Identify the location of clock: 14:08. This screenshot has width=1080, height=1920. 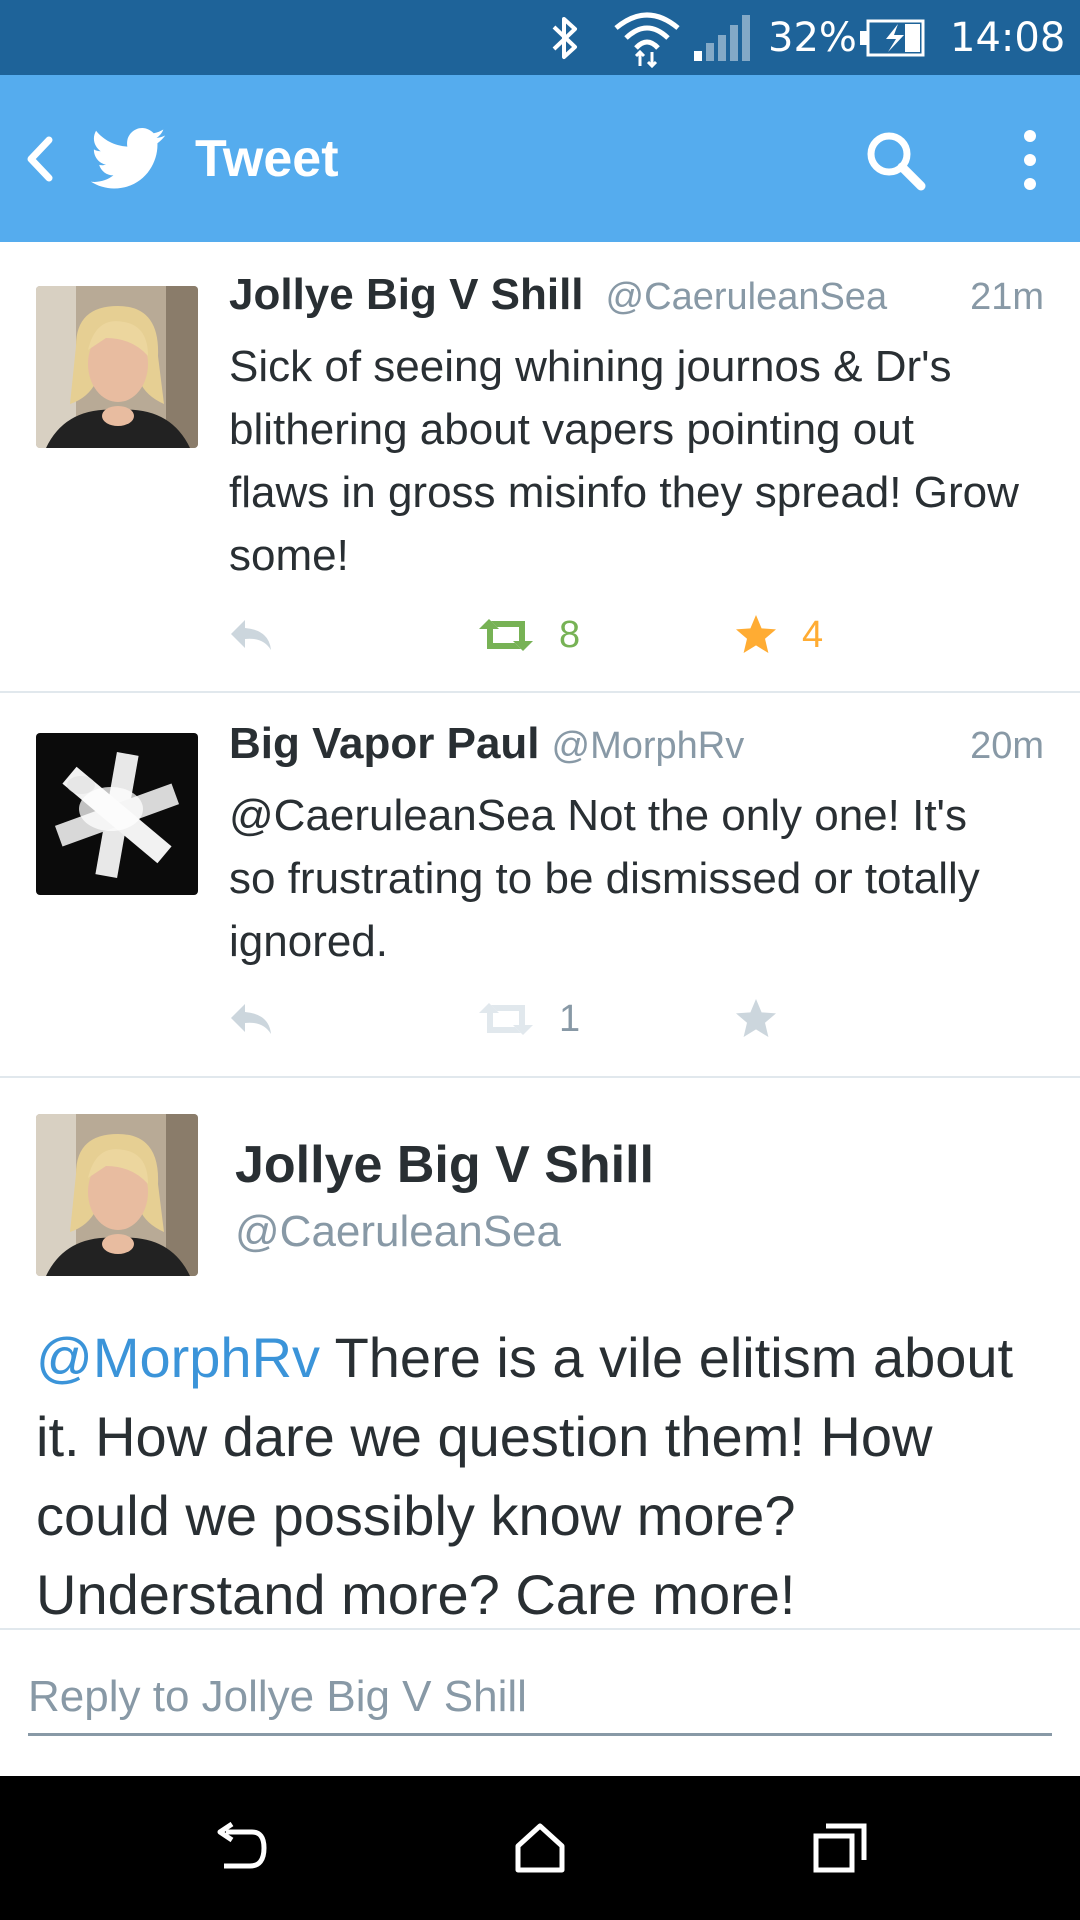
(1008, 37).